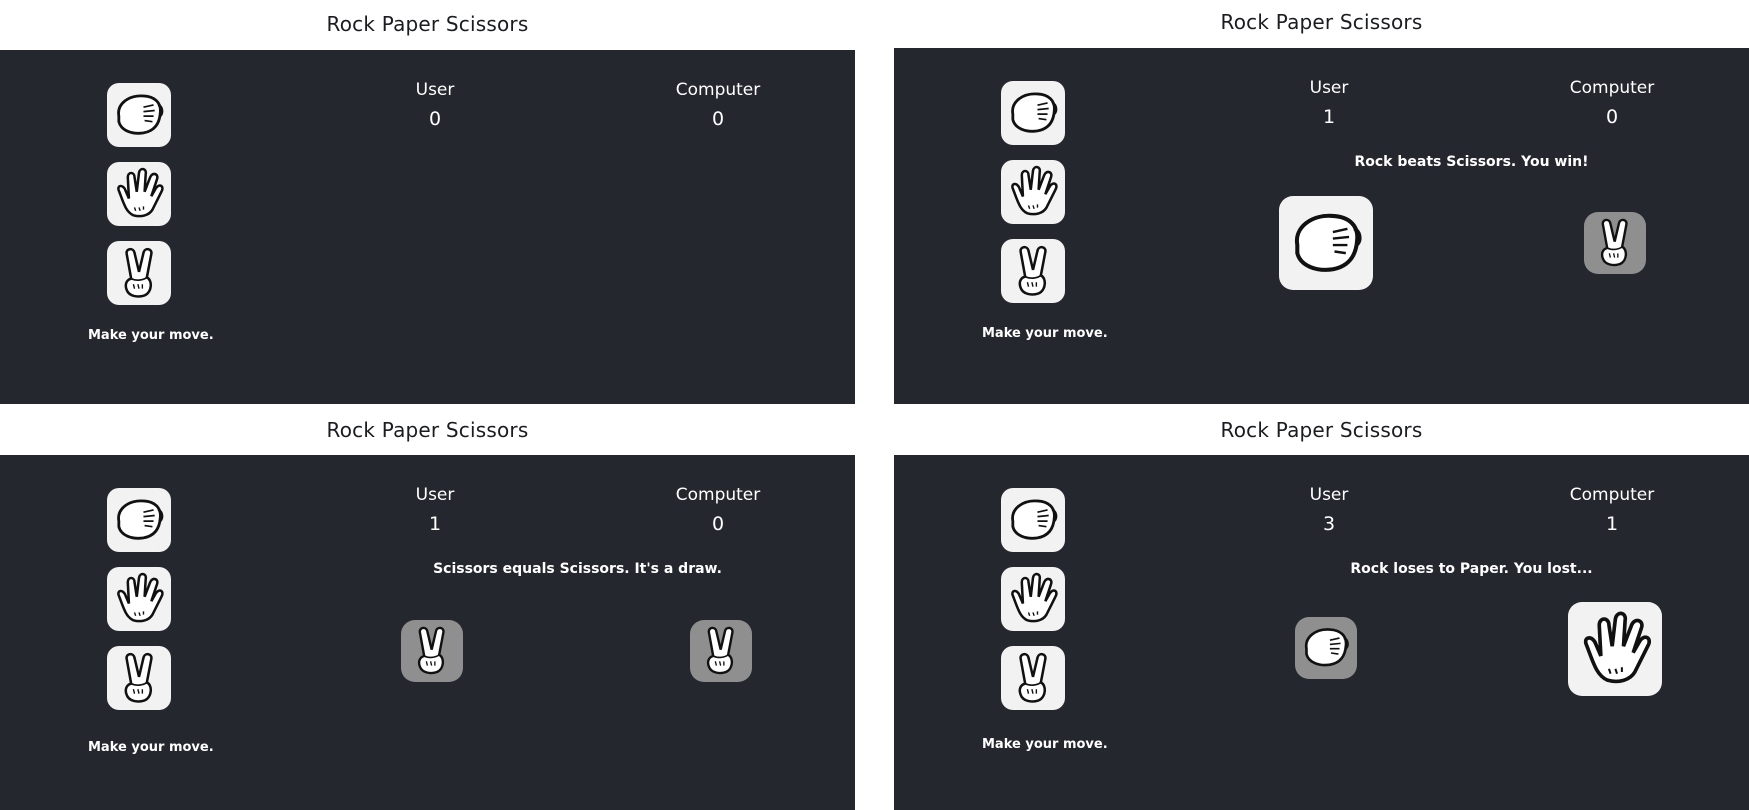 Image resolution: width=1749 pixels, height=810 pixels. I want to click on round-result: Scissors equals Scissors. It's a draw., so click(577, 569).